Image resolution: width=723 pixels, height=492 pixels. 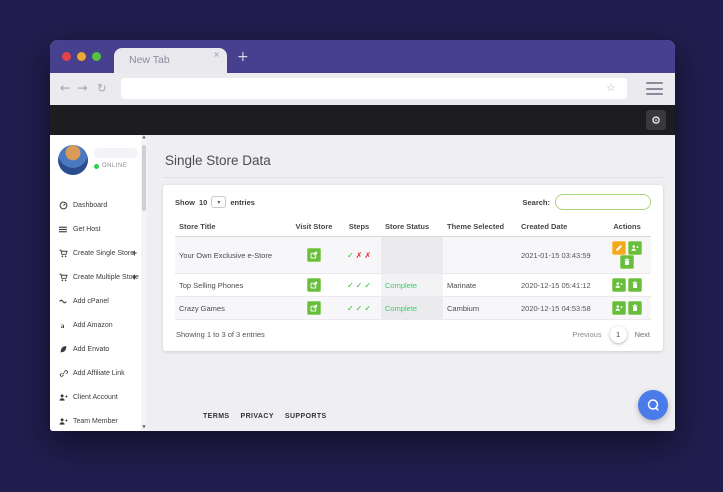 What do you see at coordinates (413, 164) in the screenshot?
I see `page-title: Single Store Data` at bounding box center [413, 164].